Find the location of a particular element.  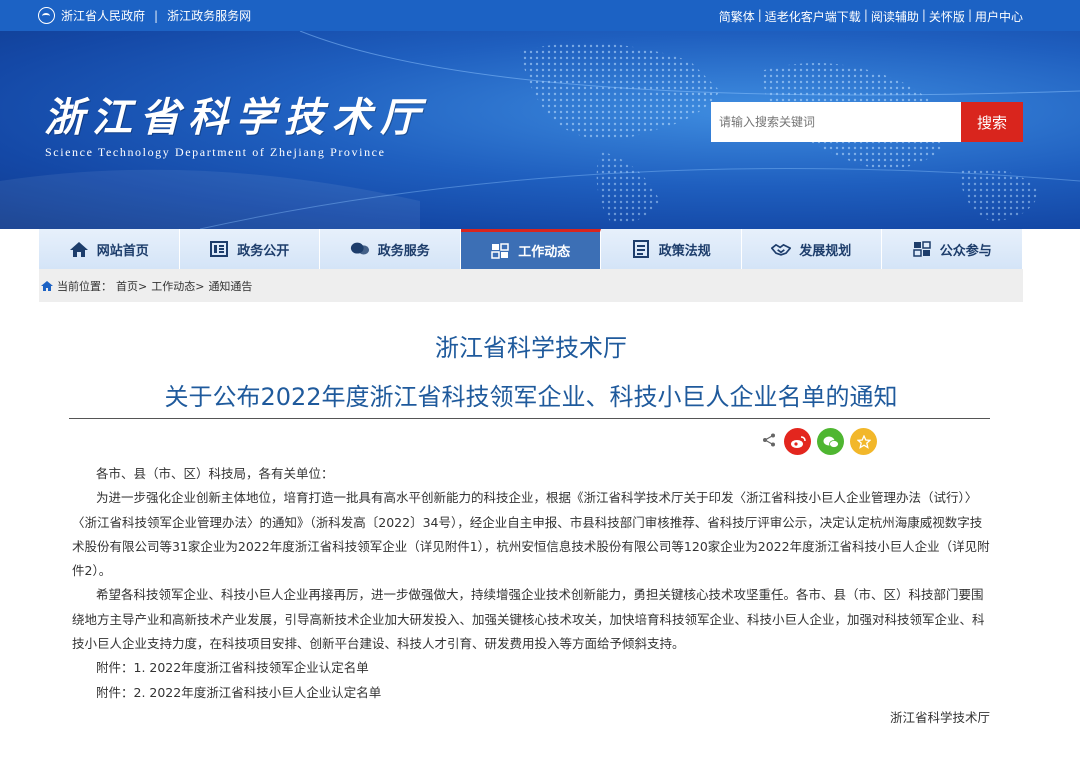

breadcrumb-home: 首页> is located at coordinates (131, 286).